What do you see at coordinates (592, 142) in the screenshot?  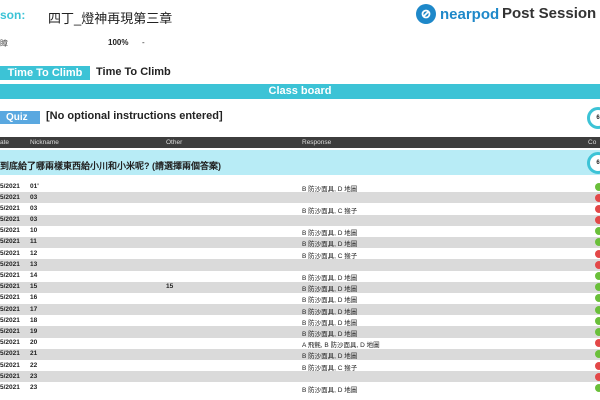 I see `col-correct-header: Co` at bounding box center [592, 142].